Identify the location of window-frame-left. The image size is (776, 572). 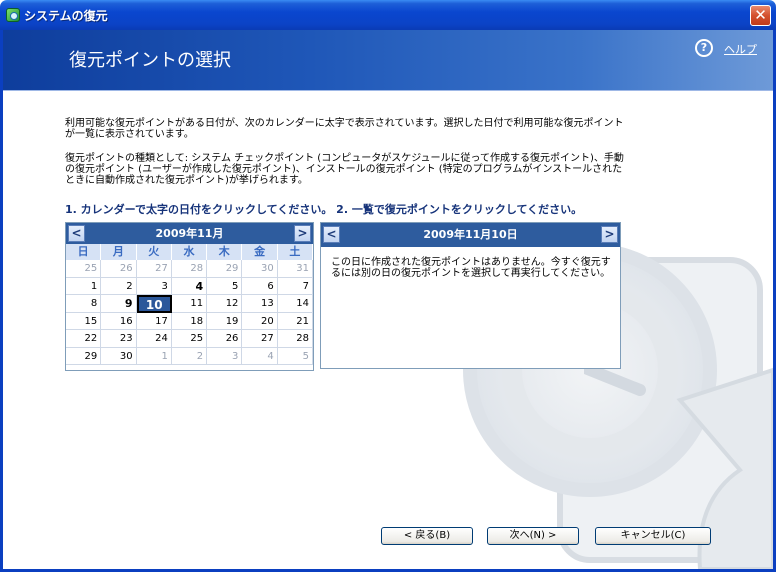
(1, 301).